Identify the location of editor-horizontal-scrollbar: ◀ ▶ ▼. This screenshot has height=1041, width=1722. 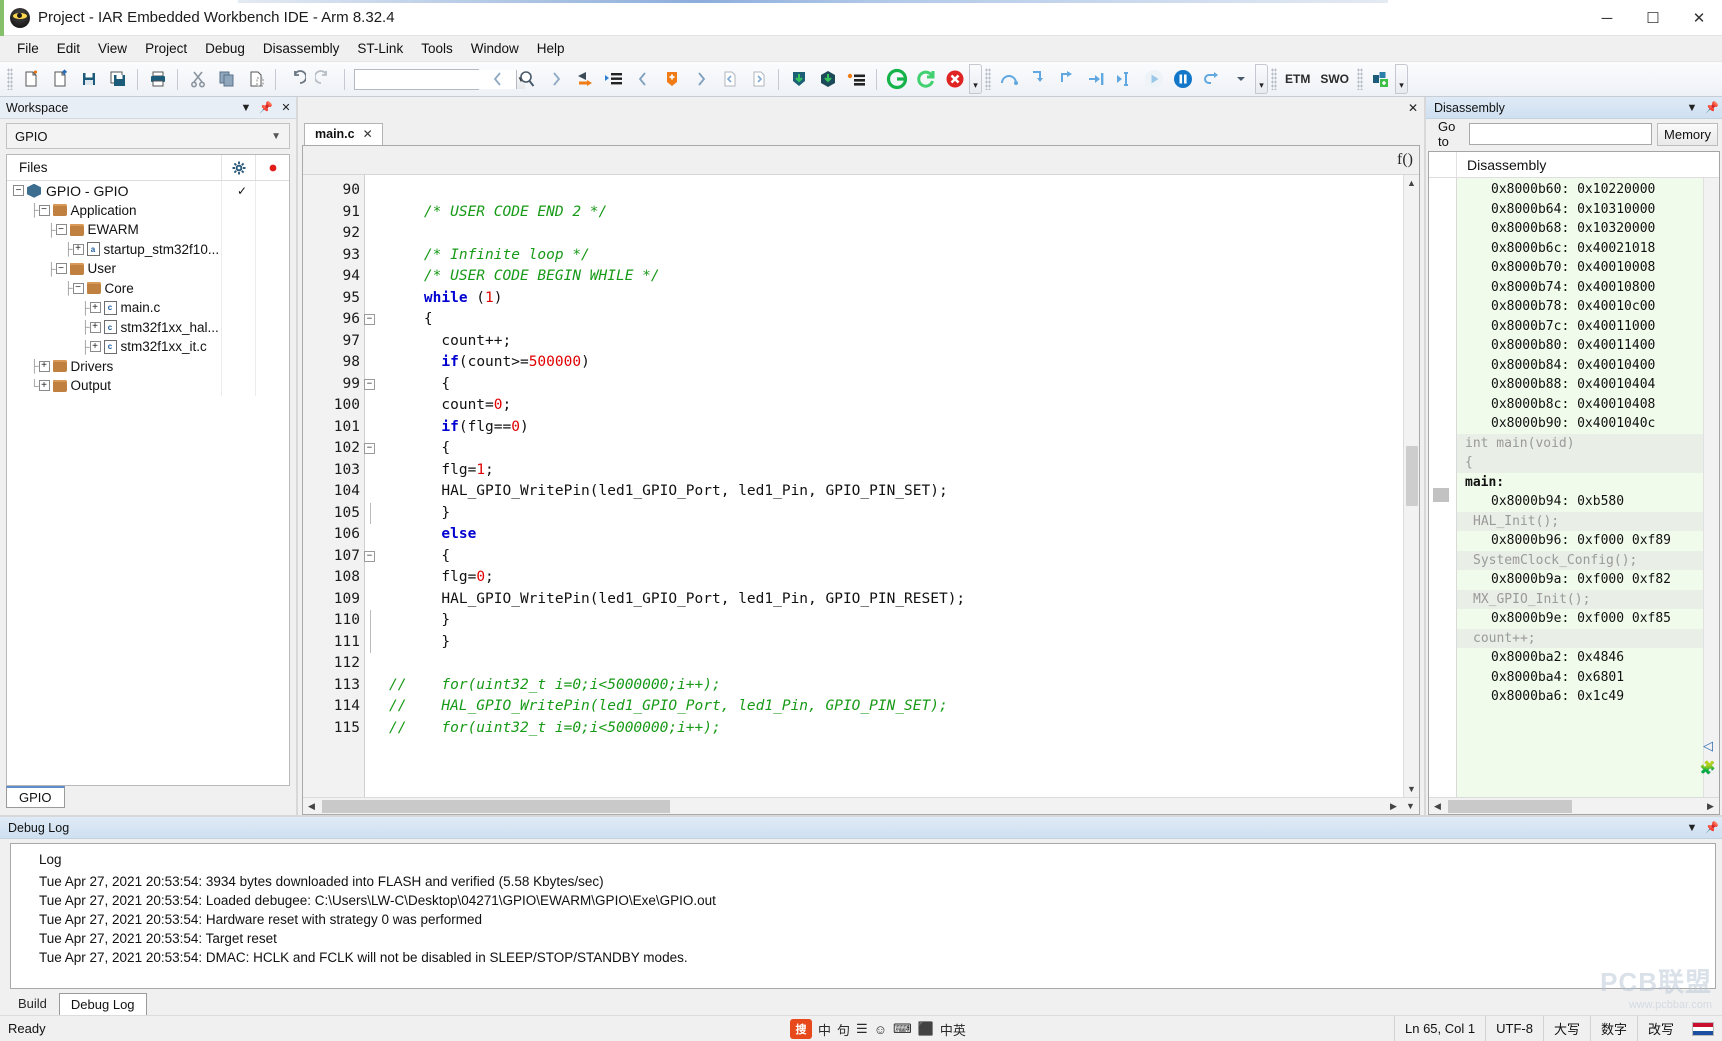
(861, 805).